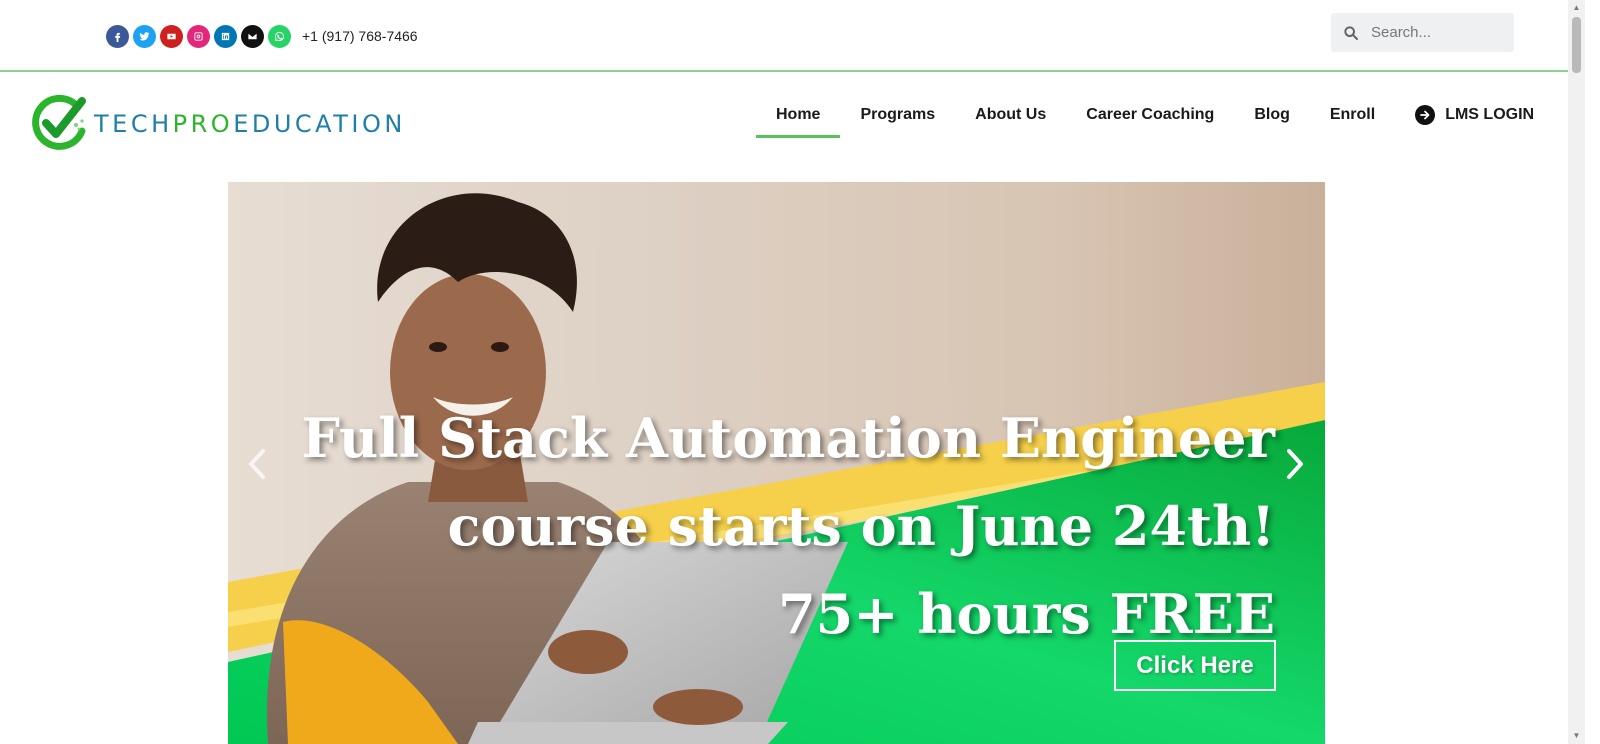 The width and height of the screenshot is (1600, 744). What do you see at coordinates (1576, 8) in the screenshot?
I see `scroll-up-arrow-icon: ▲` at bounding box center [1576, 8].